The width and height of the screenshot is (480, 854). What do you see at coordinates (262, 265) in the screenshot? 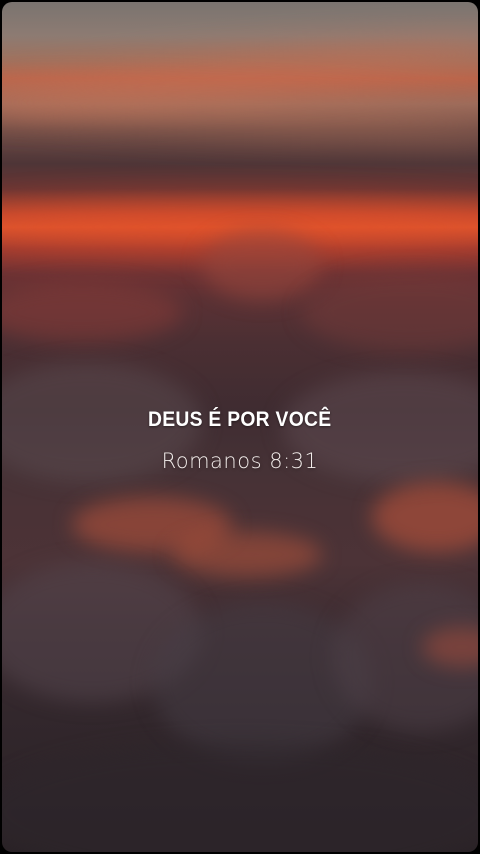
I see `cloud-peak` at bounding box center [262, 265].